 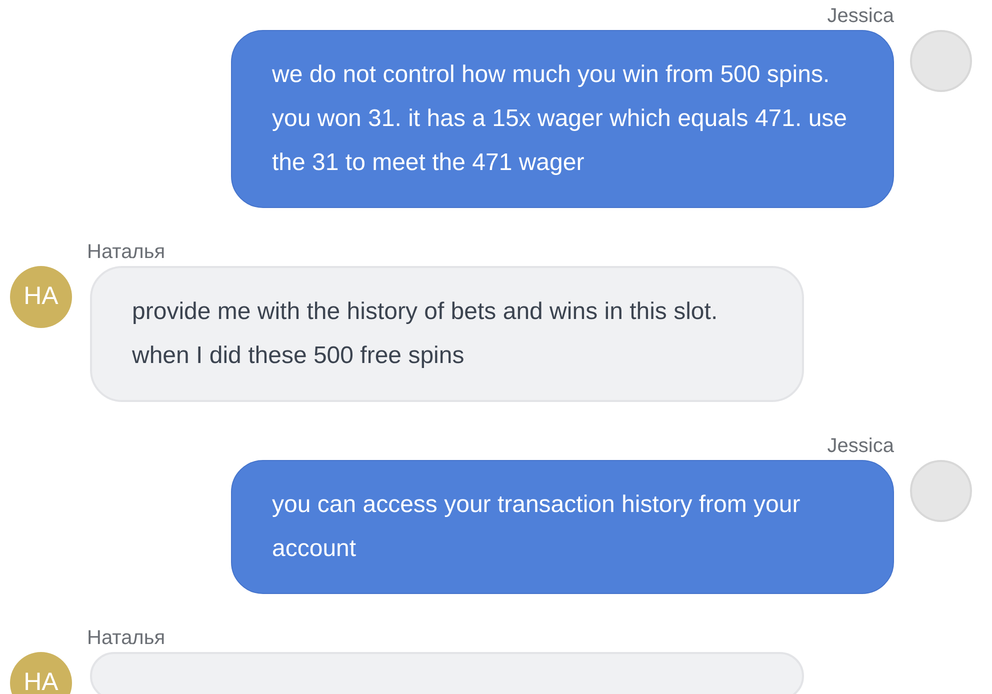 I want to click on message-bubble: you can access your transaction history from your account, so click(x=562, y=527).